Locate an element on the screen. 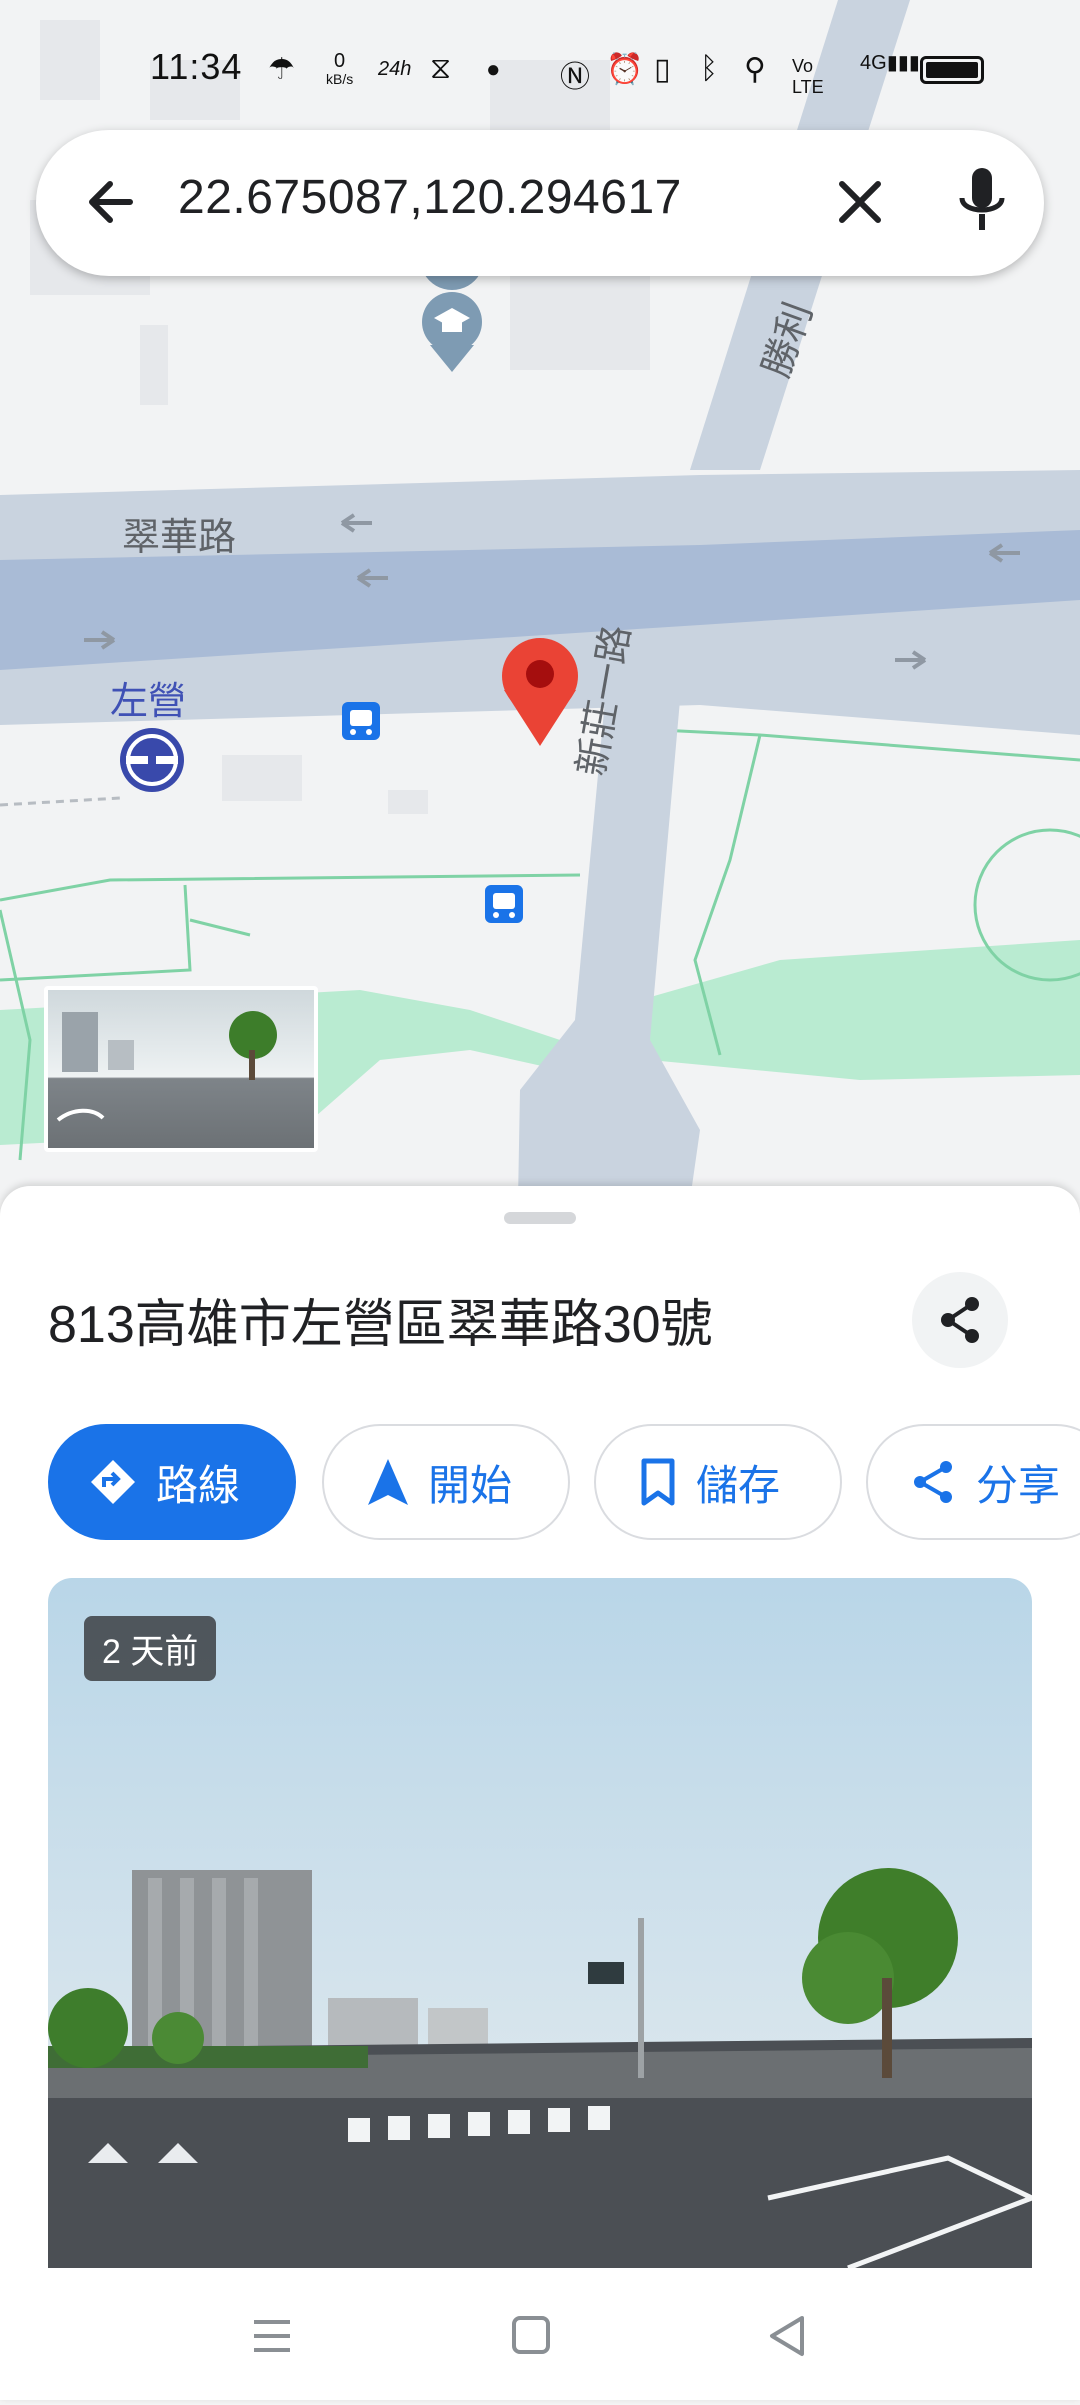  save-button: 儲存 is located at coordinates (718, 1482).